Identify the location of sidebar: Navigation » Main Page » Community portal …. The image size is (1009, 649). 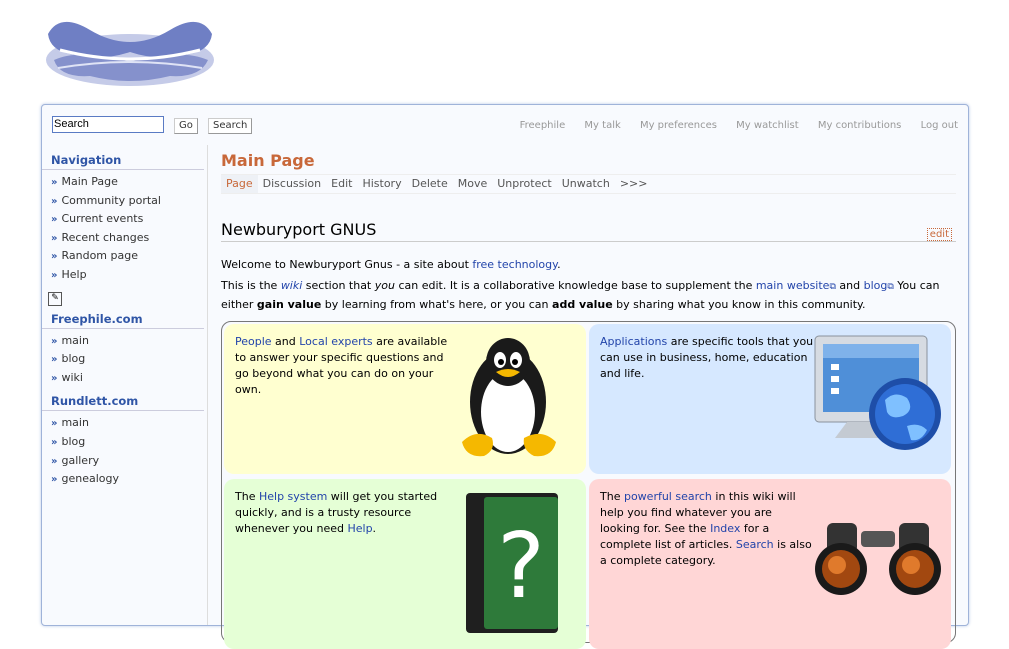
(125, 385).